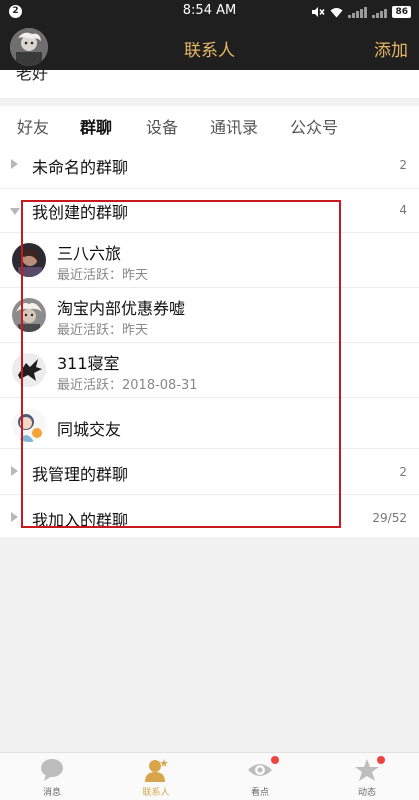 The width and height of the screenshot is (419, 800). Describe the element at coordinates (32, 76) in the screenshot. I see `partial-row-text: 老好` at that location.